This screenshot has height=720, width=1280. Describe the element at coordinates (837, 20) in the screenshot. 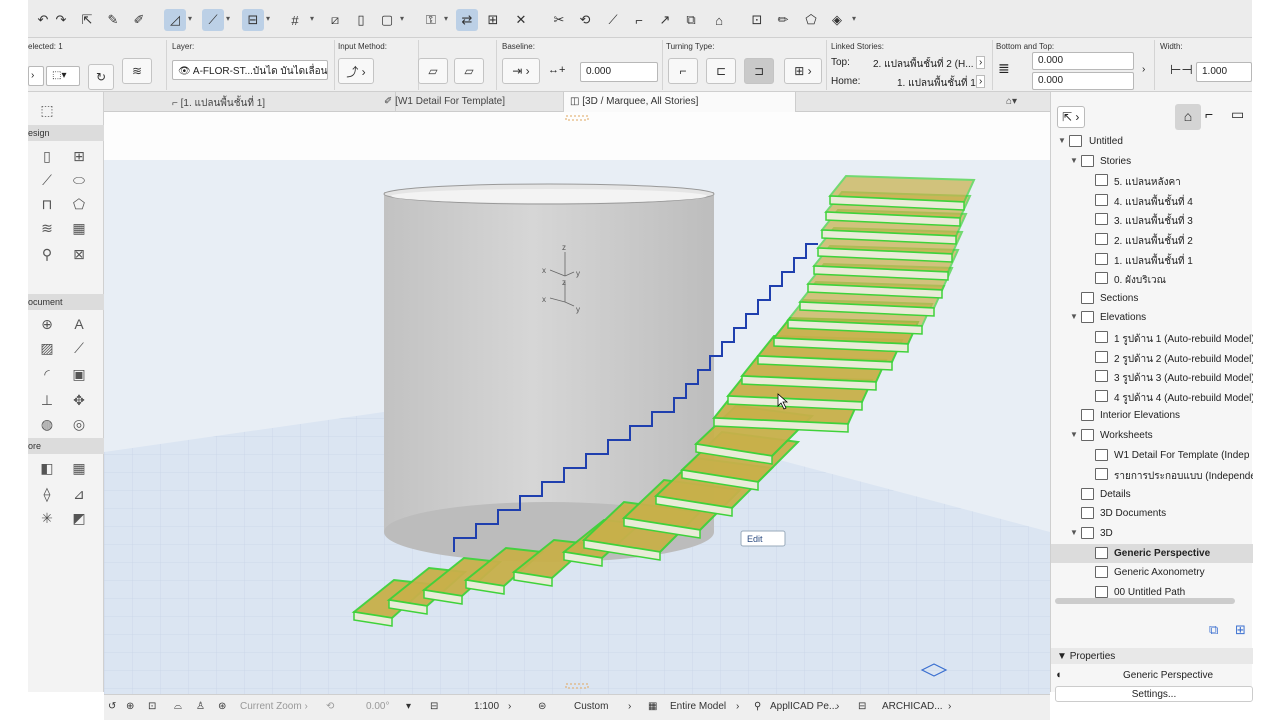

I see `explode-icon: ◈` at that location.